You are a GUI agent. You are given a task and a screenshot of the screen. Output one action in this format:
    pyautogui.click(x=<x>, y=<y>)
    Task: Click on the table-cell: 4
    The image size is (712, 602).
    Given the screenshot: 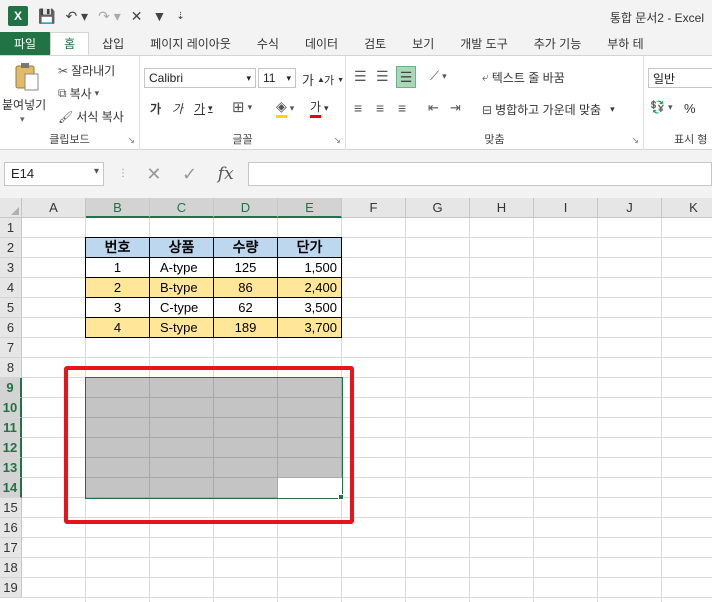 What is the action you would take?
    pyautogui.click(x=118, y=328)
    